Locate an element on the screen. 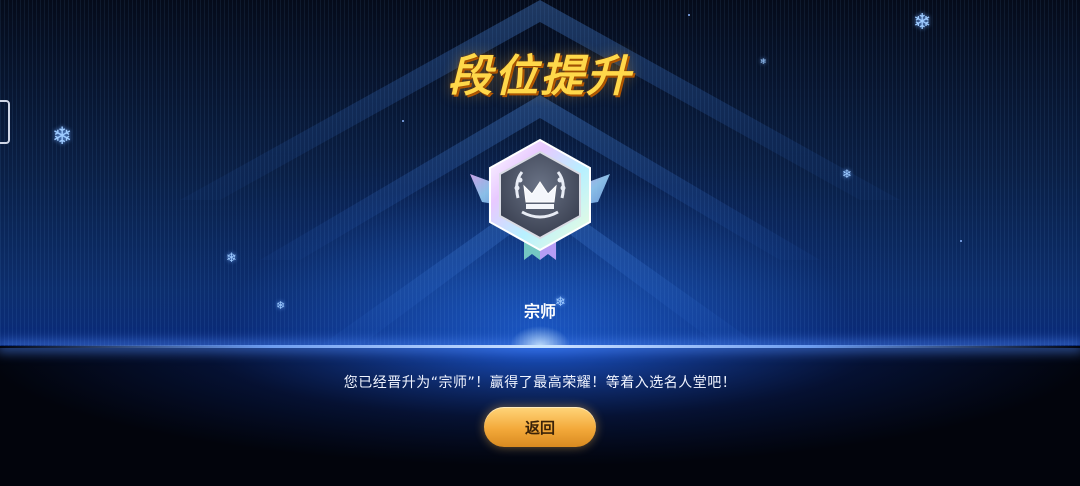 The image size is (1080, 486). rank-name: 宗师 is located at coordinates (539, 311).